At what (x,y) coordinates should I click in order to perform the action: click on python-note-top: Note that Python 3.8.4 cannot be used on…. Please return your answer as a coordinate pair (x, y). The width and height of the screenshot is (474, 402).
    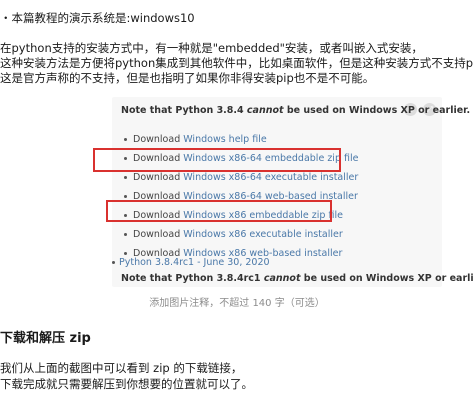
    Looking at the image, I should click on (296, 110).